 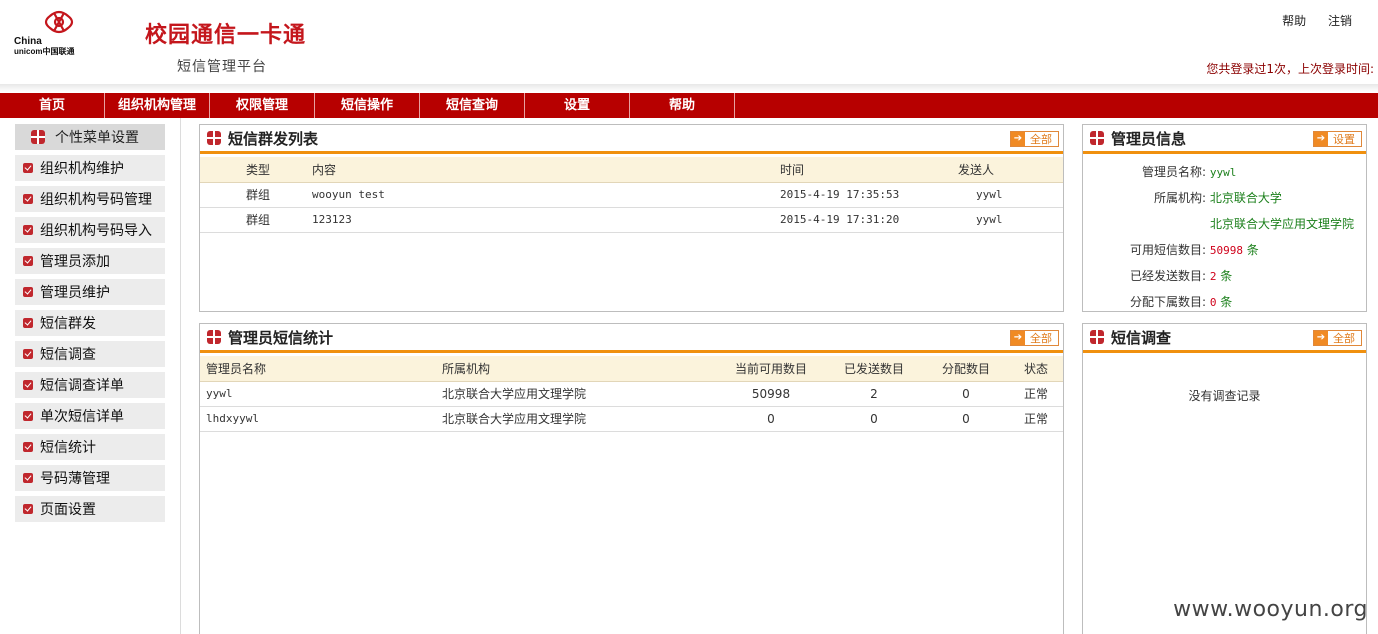 What do you see at coordinates (1224, 139) in the screenshot?
I see `panel-header: 管理员信息 ➔ 设置` at bounding box center [1224, 139].